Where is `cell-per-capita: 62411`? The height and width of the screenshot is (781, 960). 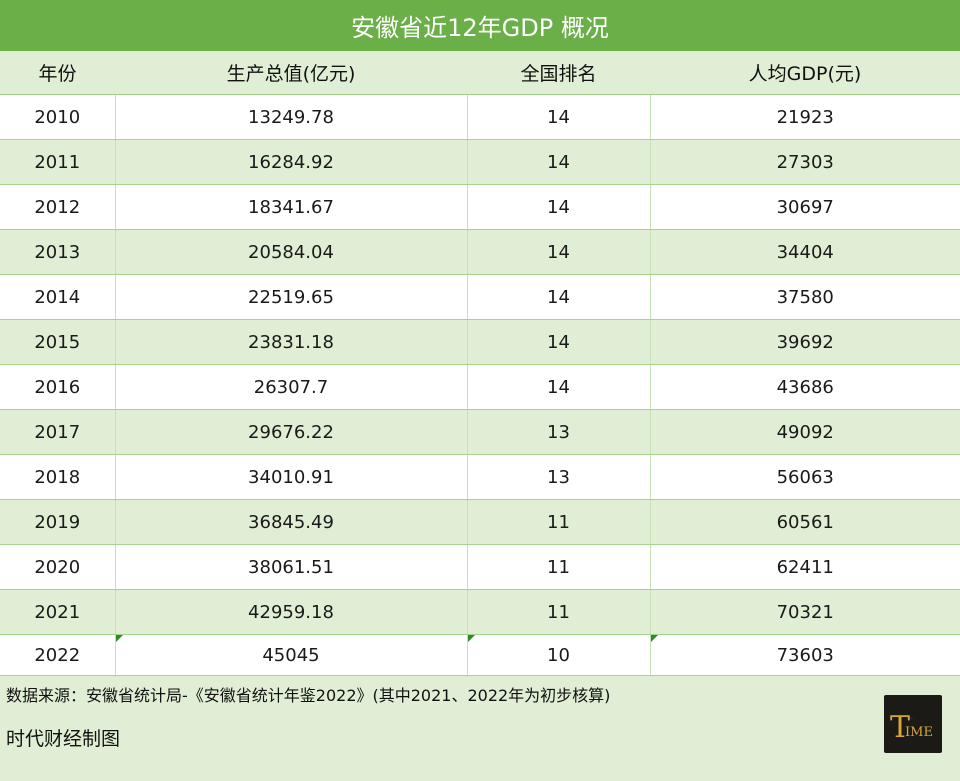
cell-per-capita: 62411 is located at coordinates (805, 567).